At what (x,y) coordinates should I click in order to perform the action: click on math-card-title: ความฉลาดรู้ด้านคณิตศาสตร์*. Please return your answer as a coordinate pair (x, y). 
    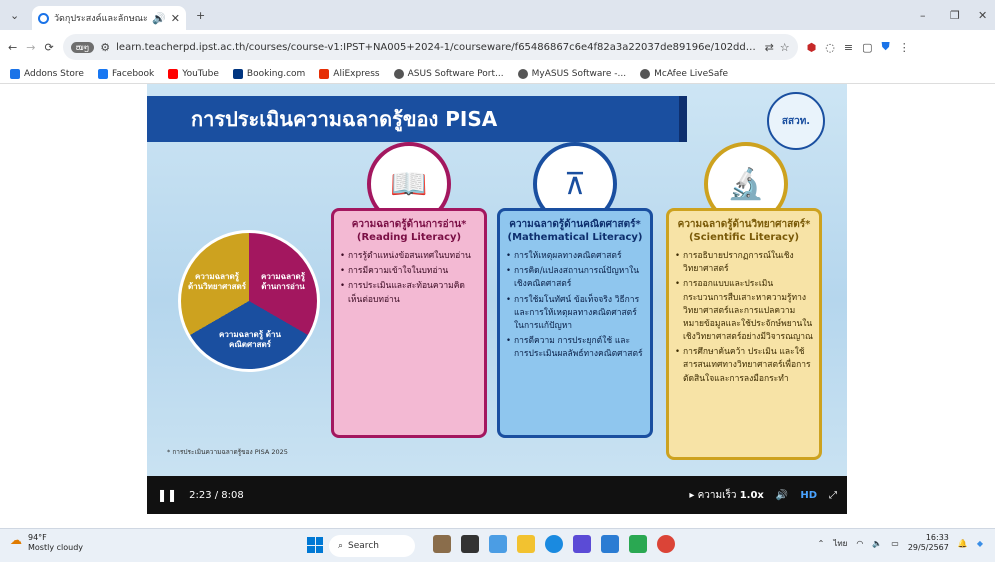
    Looking at the image, I should click on (575, 224).